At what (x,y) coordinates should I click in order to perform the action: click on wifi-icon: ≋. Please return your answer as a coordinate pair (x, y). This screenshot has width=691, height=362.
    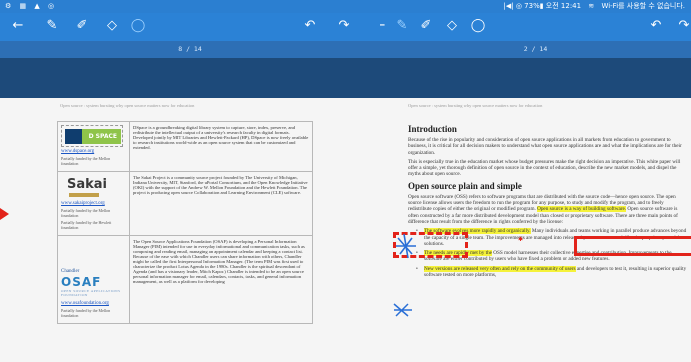
    Looking at the image, I should click on (591, 6).